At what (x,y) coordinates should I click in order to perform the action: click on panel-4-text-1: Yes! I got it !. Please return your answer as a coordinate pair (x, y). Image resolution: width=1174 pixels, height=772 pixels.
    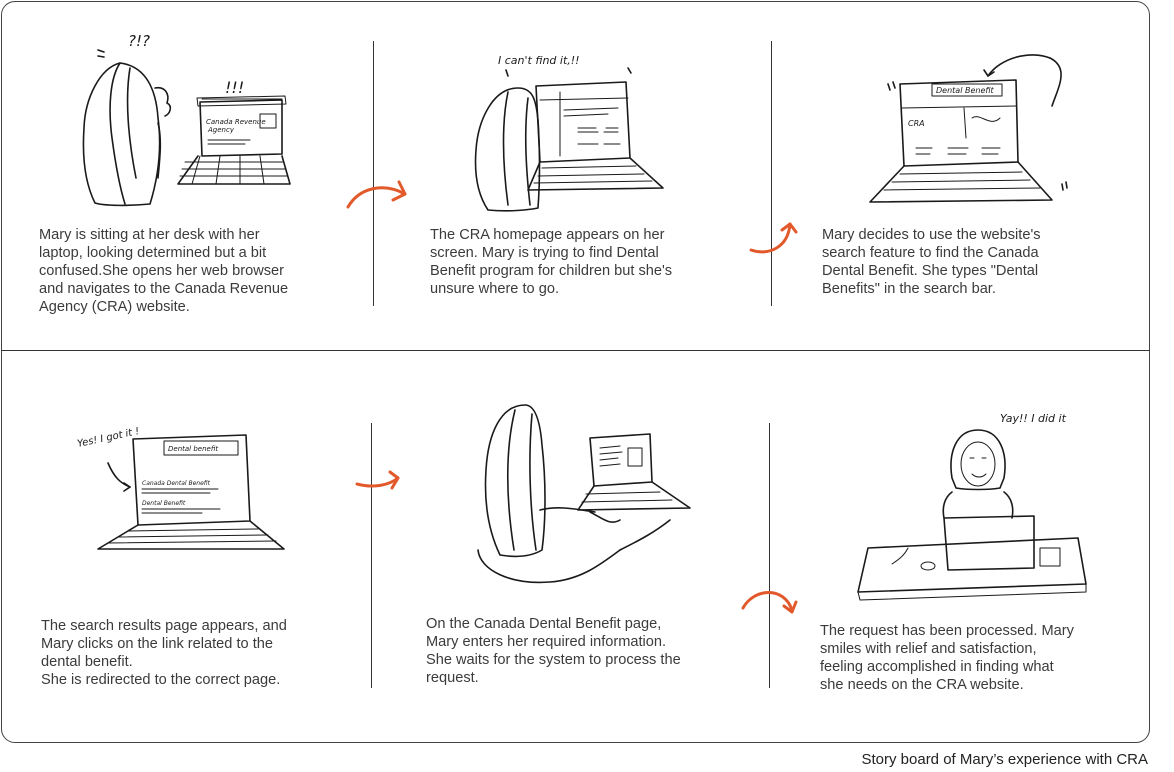
    Looking at the image, I should click on (108, 438).